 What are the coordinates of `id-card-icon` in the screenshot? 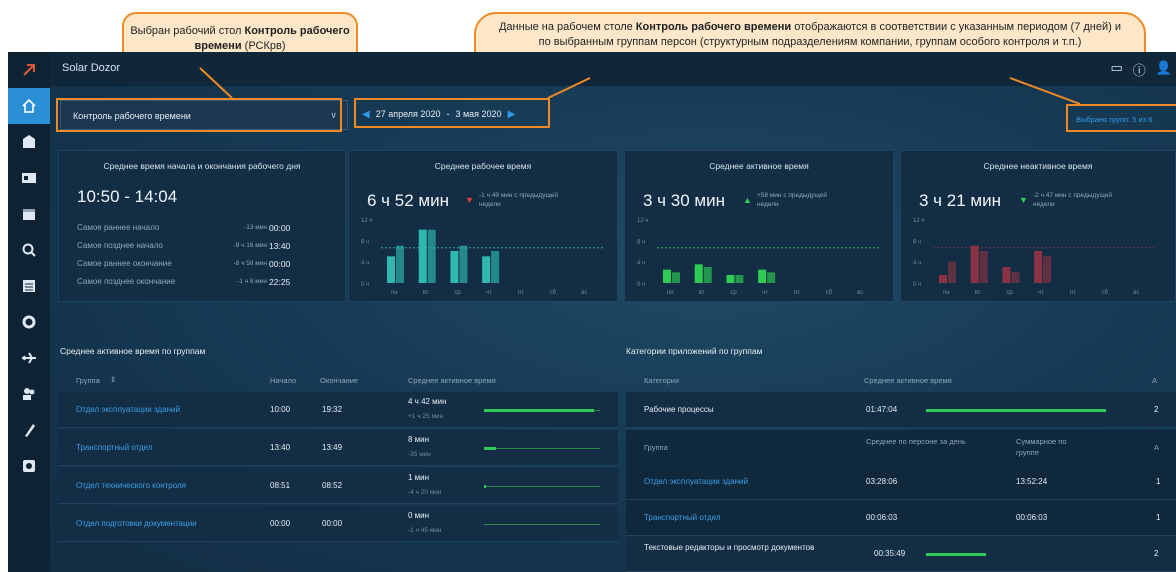 It's located at (29, 178).